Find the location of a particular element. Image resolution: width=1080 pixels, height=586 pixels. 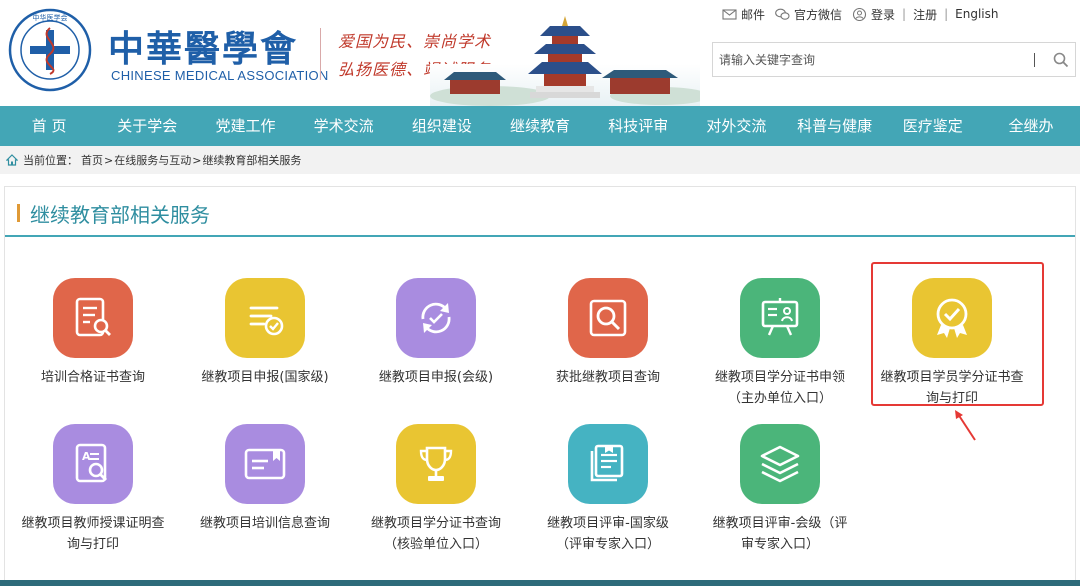

register-link: 注册 is located at coordinates (925, 14).